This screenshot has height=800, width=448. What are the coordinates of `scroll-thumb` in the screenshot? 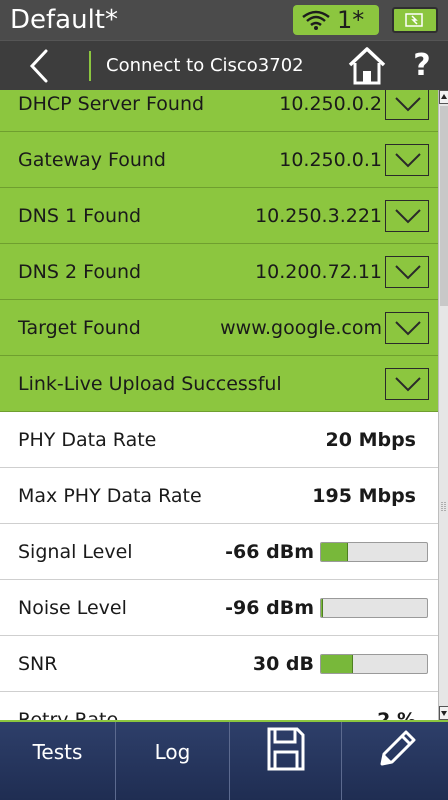 It's located at (444, 206).